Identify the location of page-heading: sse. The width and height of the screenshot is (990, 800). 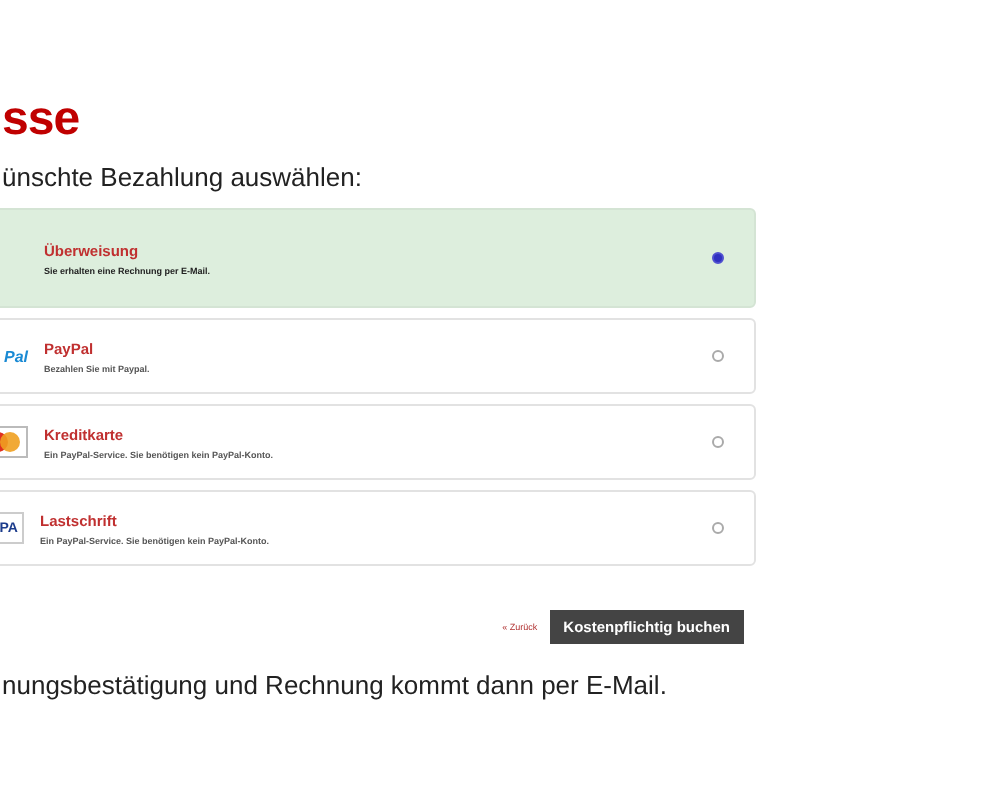
(42, 120).